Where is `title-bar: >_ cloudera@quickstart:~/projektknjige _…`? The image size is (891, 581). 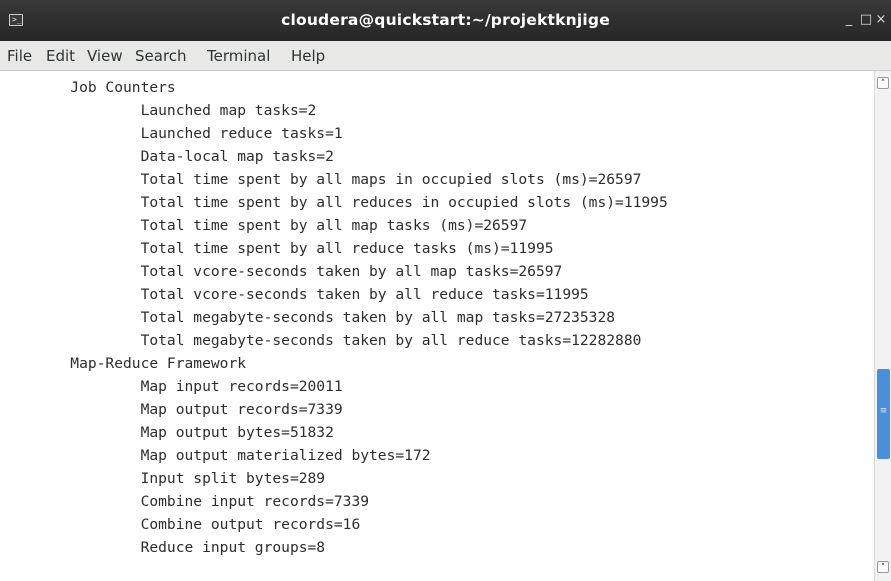
title-bar: >_ cloudera@quickstart:~/projektknjige _… is located at coordinates (445, 20).